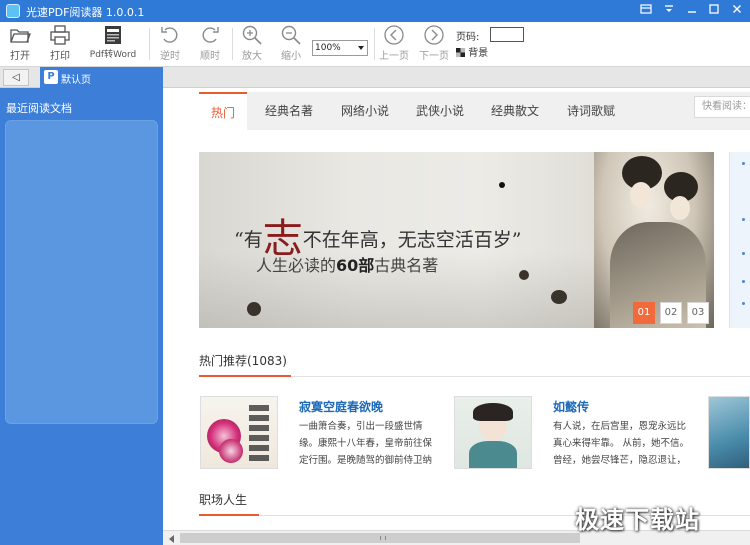  I want to click on rotate-ccw-label: 逆时, so click(170, 56).